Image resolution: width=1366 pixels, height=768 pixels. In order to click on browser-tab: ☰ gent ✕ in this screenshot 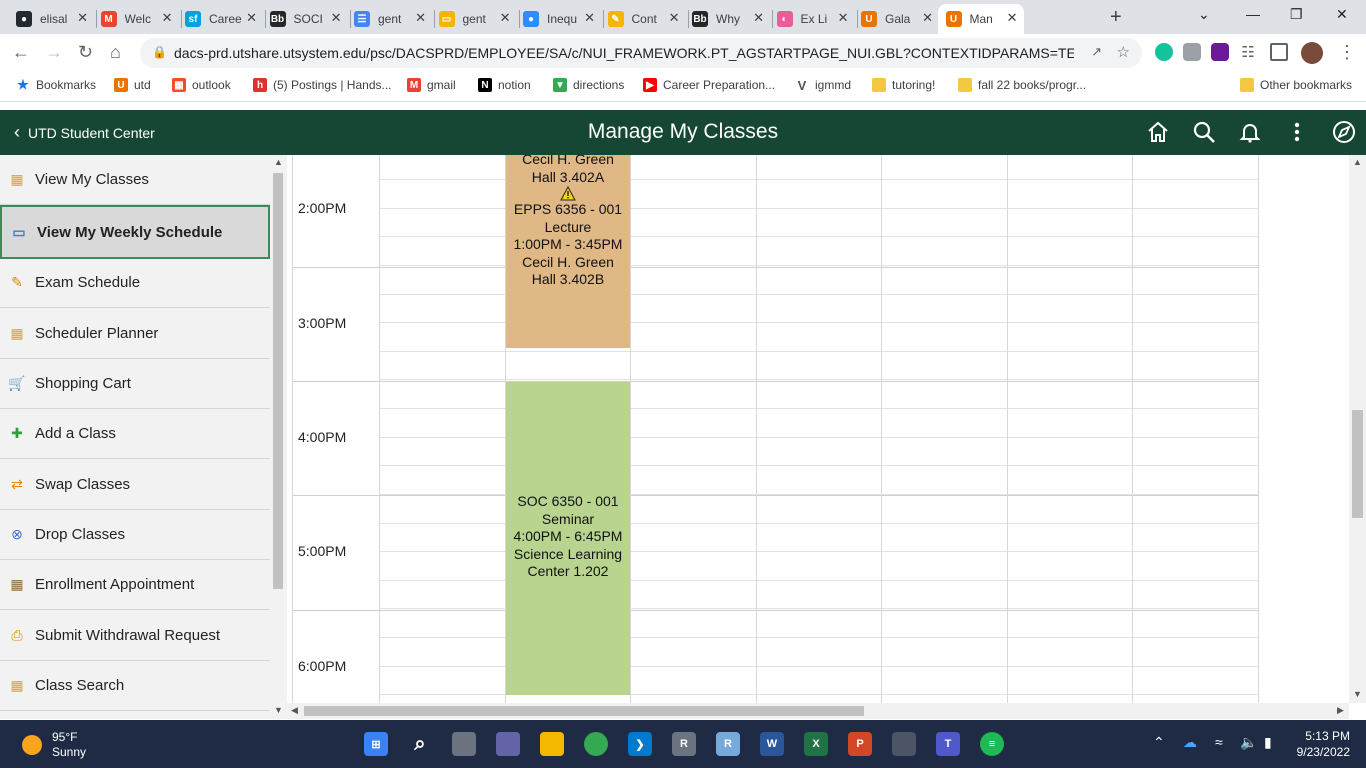, I will do `click(389, 19)`.